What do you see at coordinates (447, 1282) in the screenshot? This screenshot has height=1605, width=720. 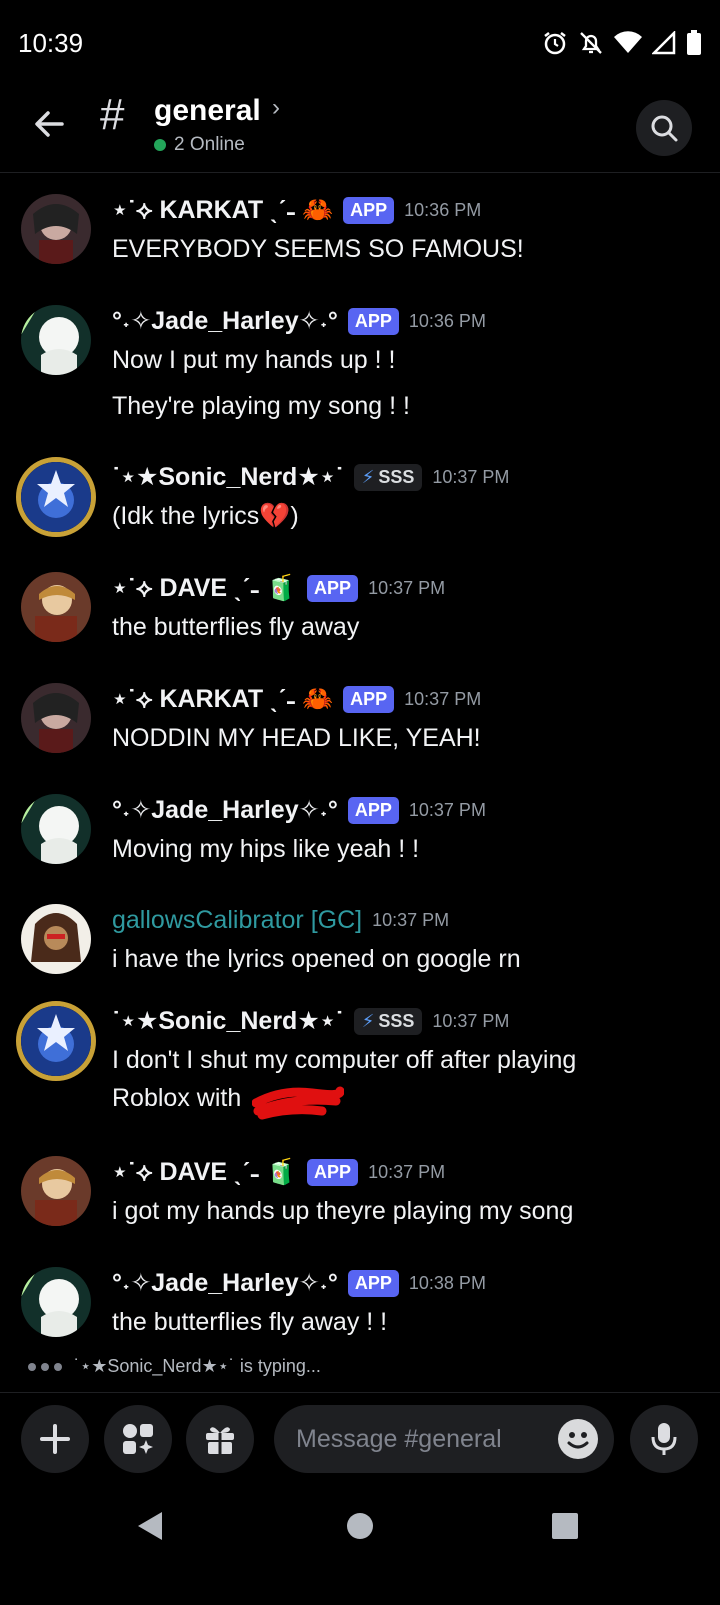 I see `timestamp: 10:38 PM` at bounding box center [447, 1282].